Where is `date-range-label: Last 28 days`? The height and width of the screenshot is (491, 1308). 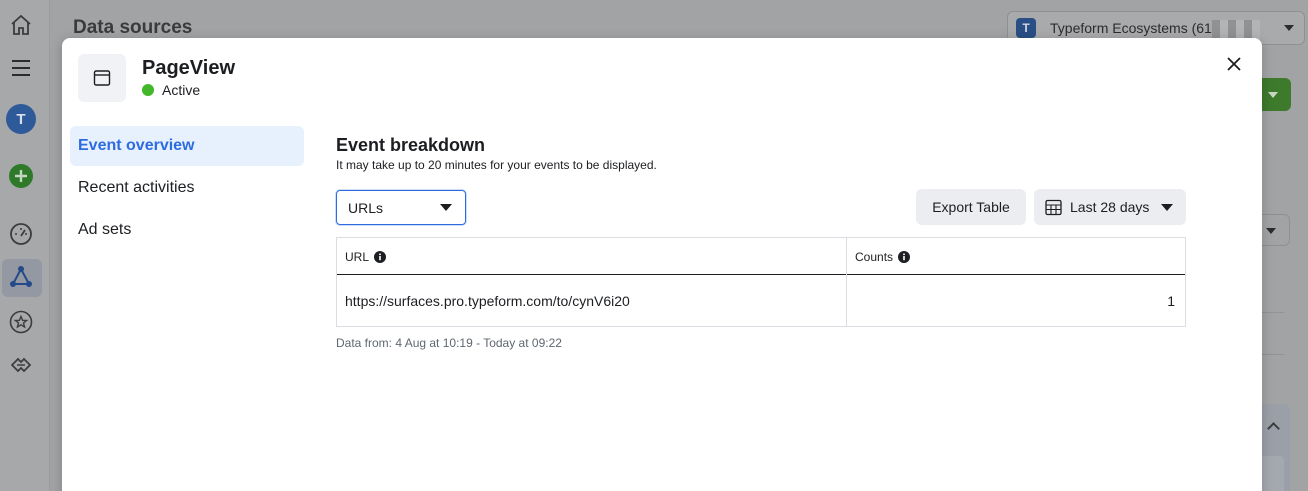 date-range-label: Last 28 days is located at coordinates (1110, 207).